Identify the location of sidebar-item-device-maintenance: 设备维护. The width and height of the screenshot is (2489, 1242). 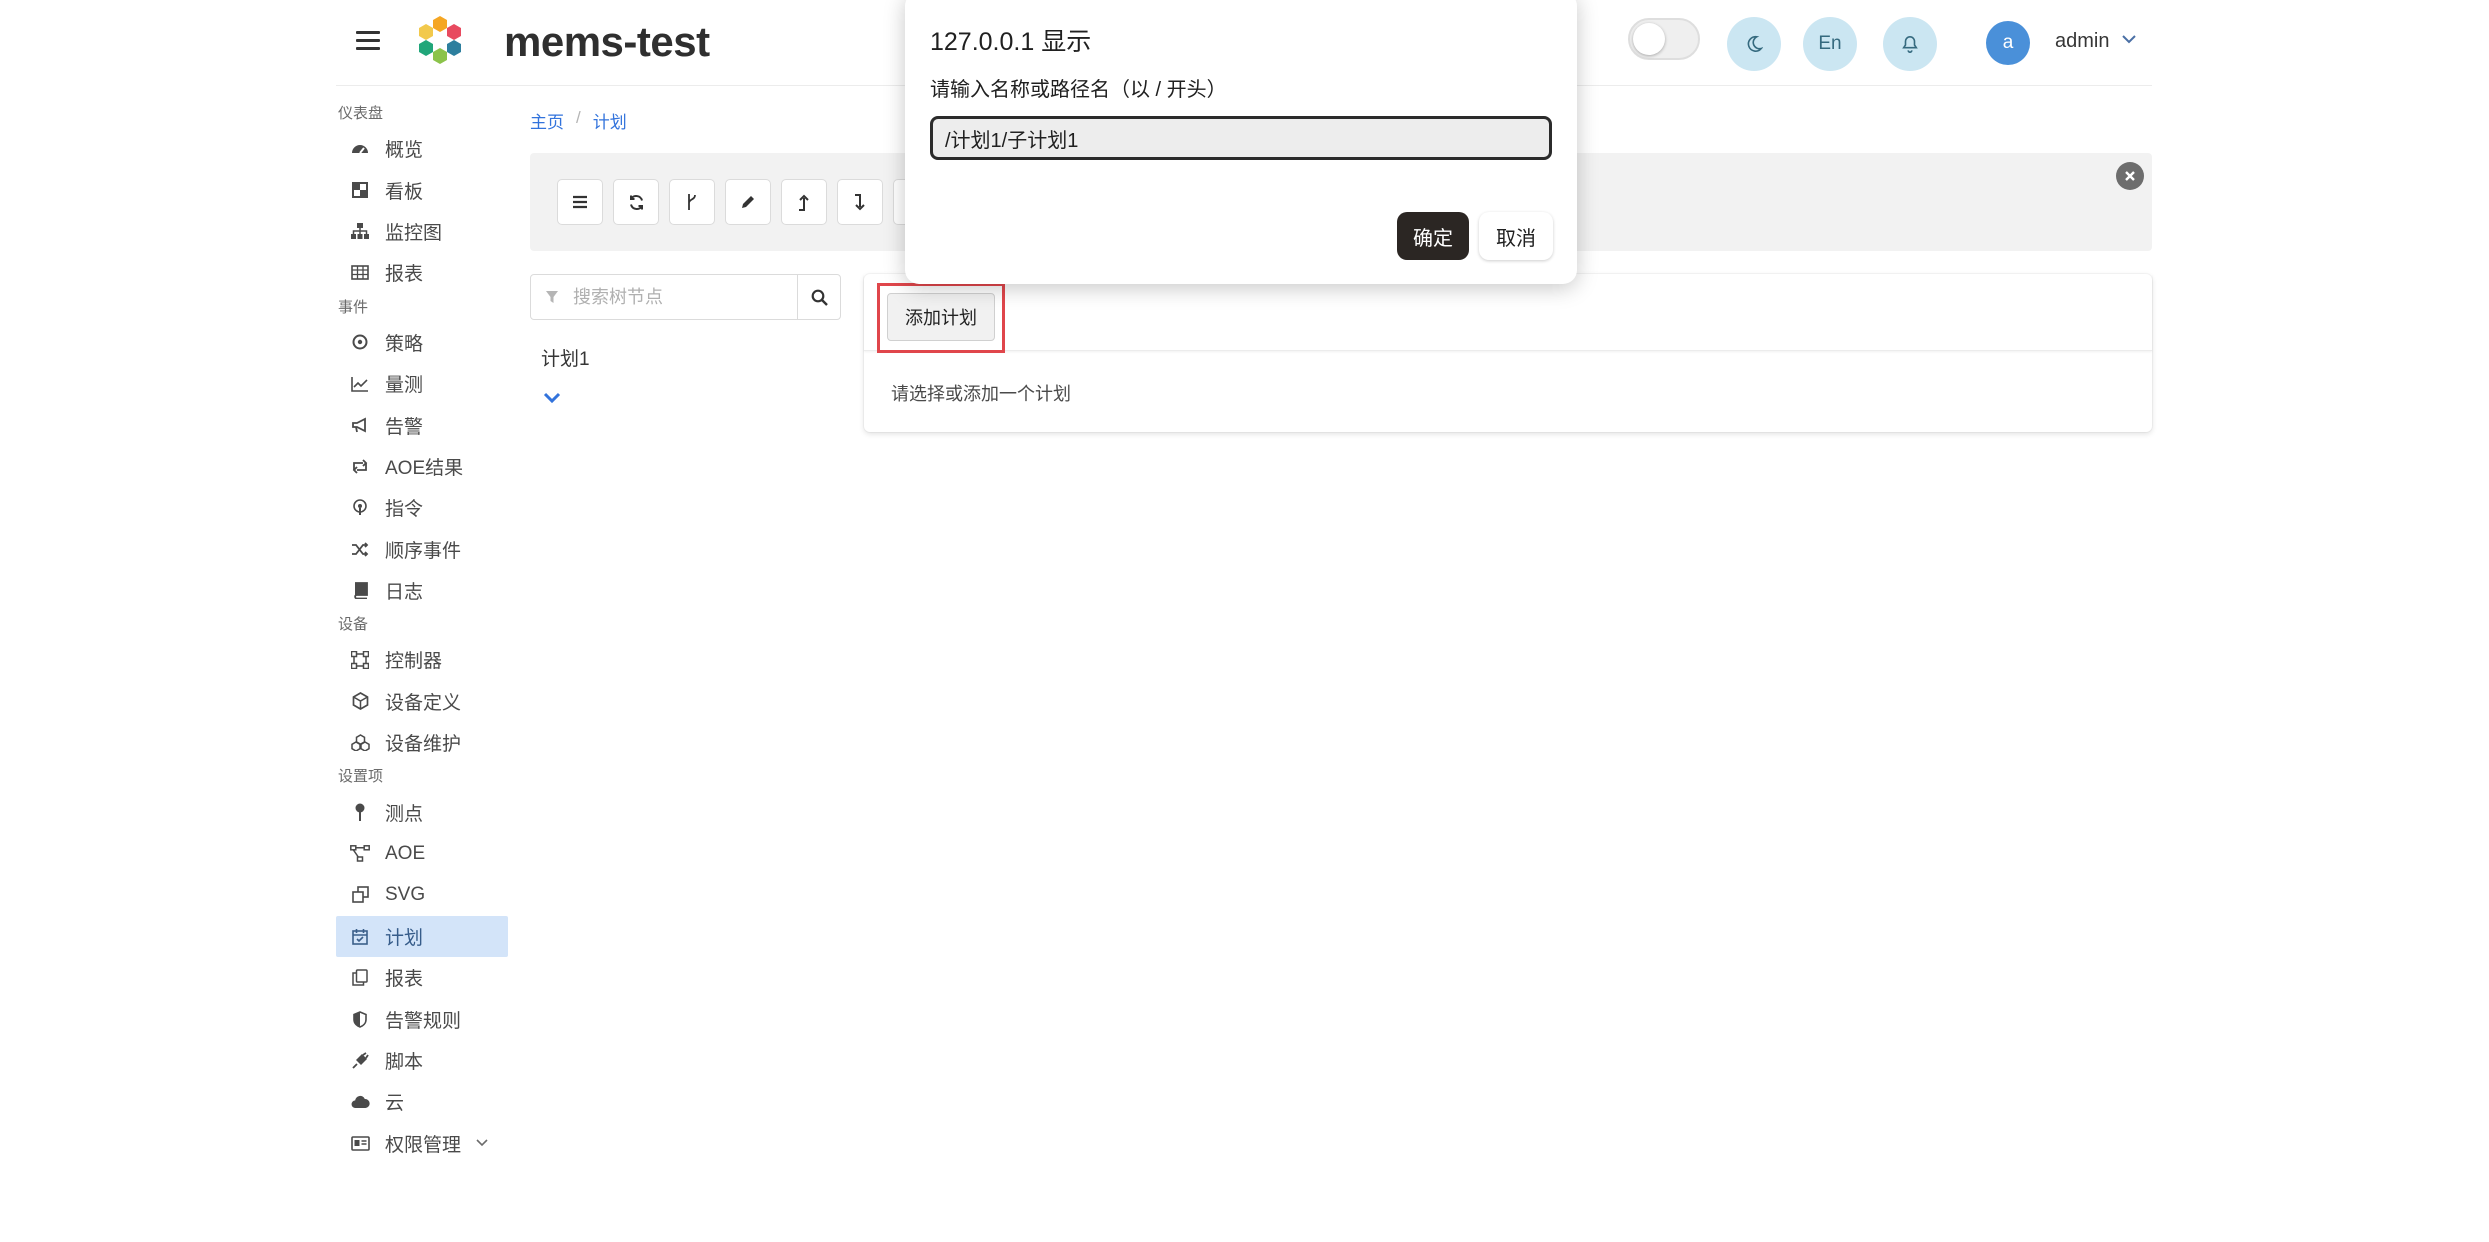
(422, 742).